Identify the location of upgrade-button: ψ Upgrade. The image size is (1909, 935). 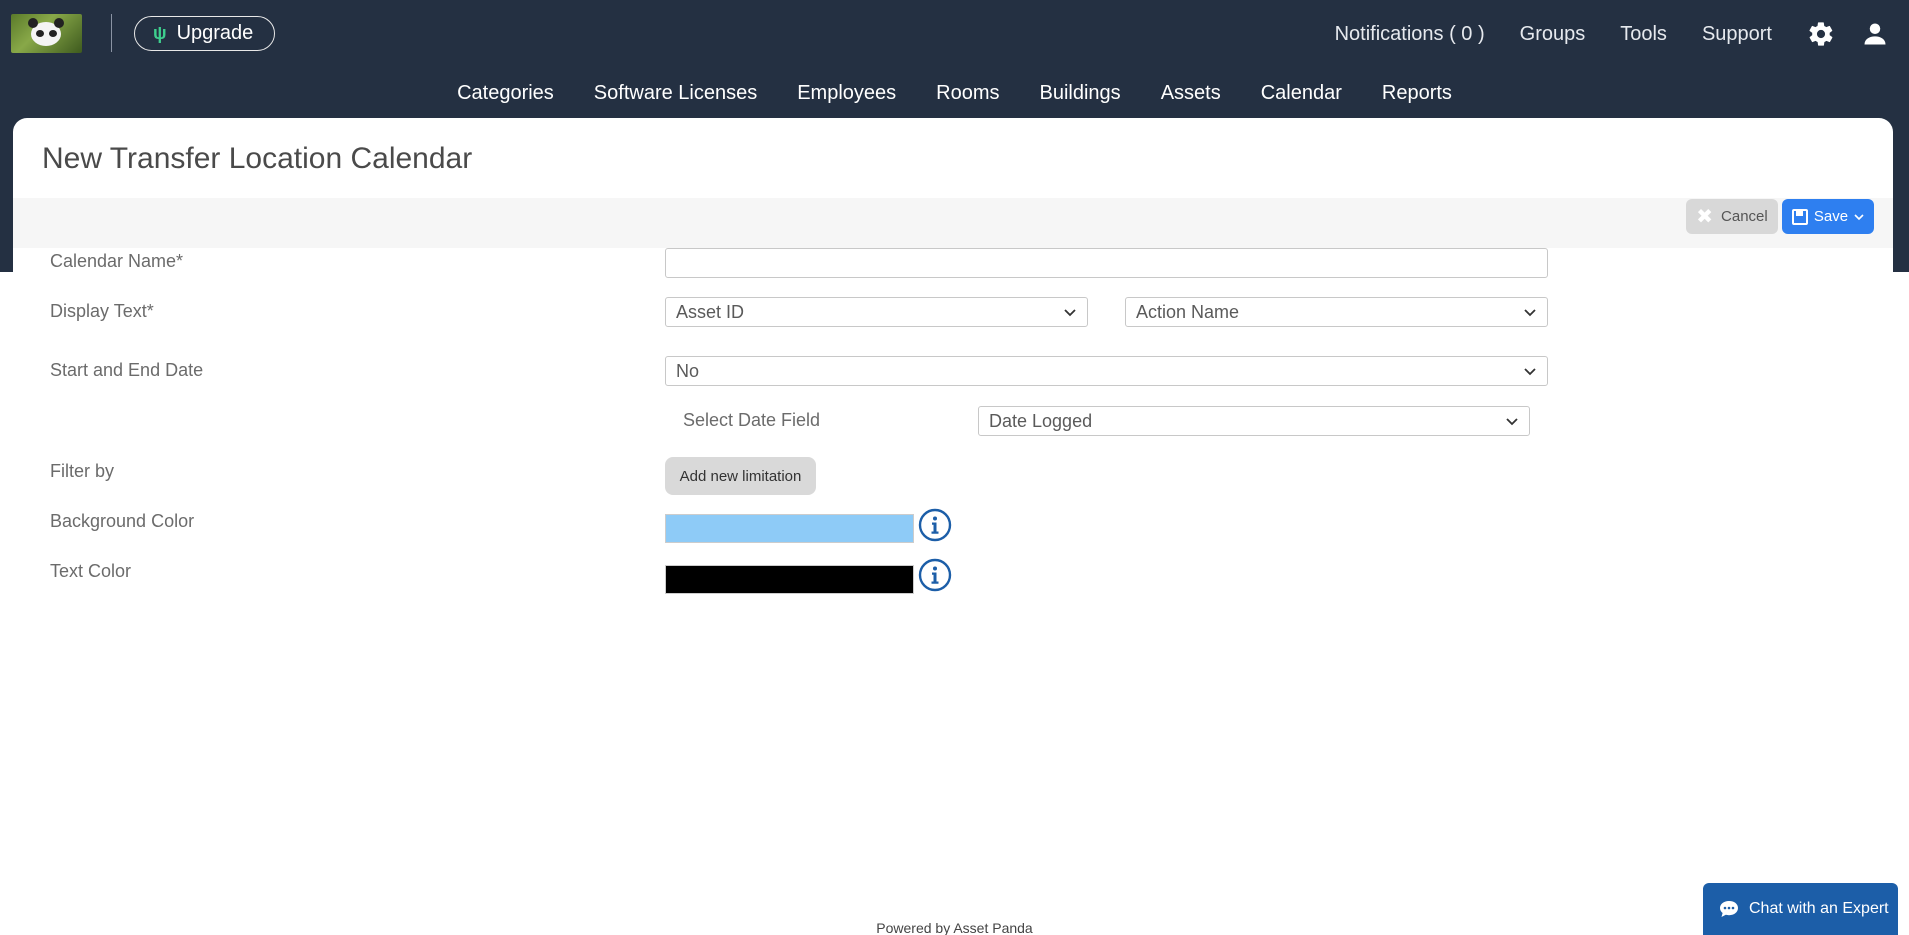
(204, 33).